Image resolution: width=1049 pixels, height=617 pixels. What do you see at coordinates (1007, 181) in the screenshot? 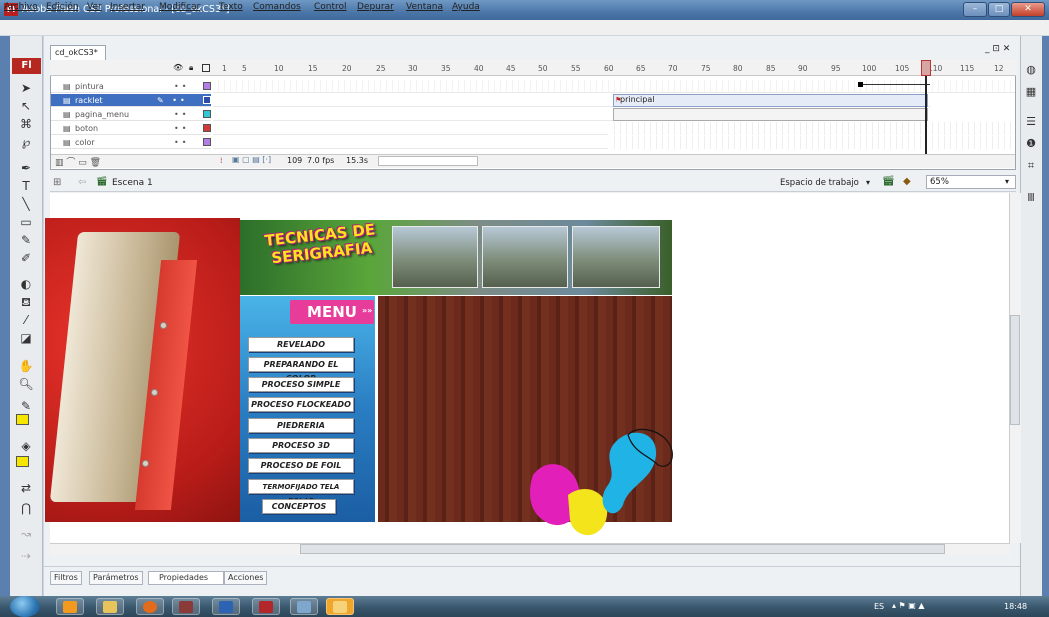
I see `zoom-chevron-icon: ▾` at bounding box center [1007, 181].